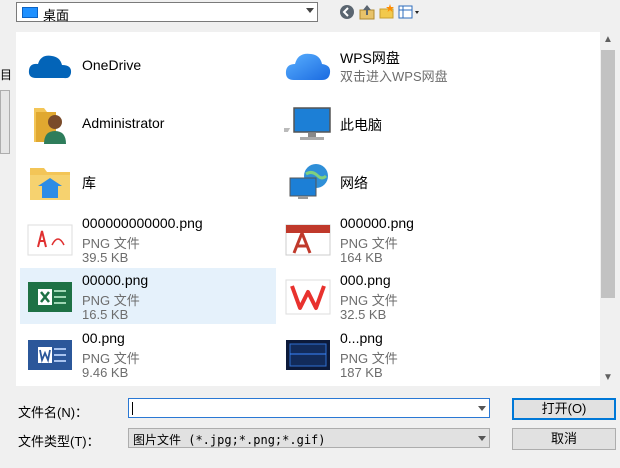 This screenshot has height=468, width=620. What do you see at coordinates (406, 296) in the screenshot?
I see `list-item: 000.png PNG 文件 32.5 KB` at bounding box center [406, 296].